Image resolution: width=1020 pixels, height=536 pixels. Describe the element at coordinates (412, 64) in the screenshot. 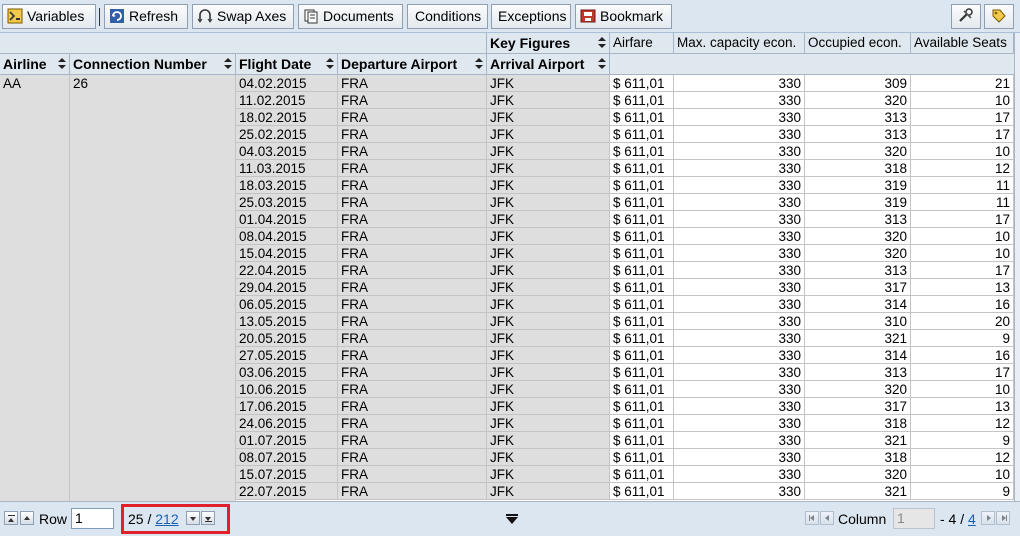

I see `departure-airport-header: Departure Airport` at that location.